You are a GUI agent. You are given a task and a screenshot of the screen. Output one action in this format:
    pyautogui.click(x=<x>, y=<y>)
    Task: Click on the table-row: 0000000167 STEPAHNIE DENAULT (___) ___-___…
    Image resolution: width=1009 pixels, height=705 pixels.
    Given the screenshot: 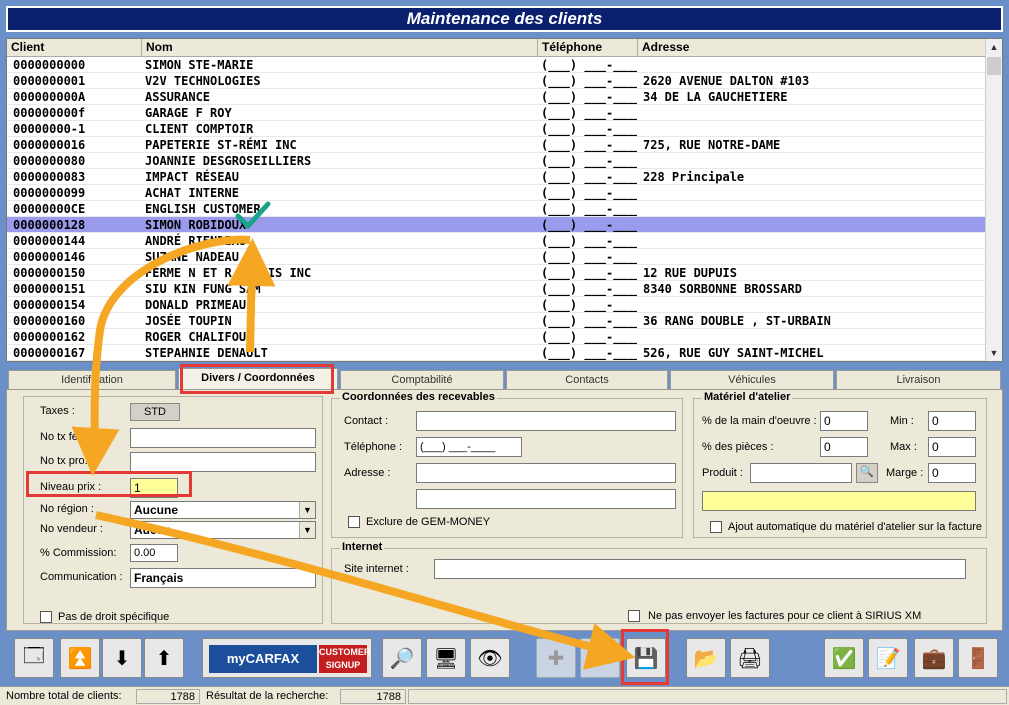 What is the action you would take?
    pyautogui.click(x=504, y=353)
    